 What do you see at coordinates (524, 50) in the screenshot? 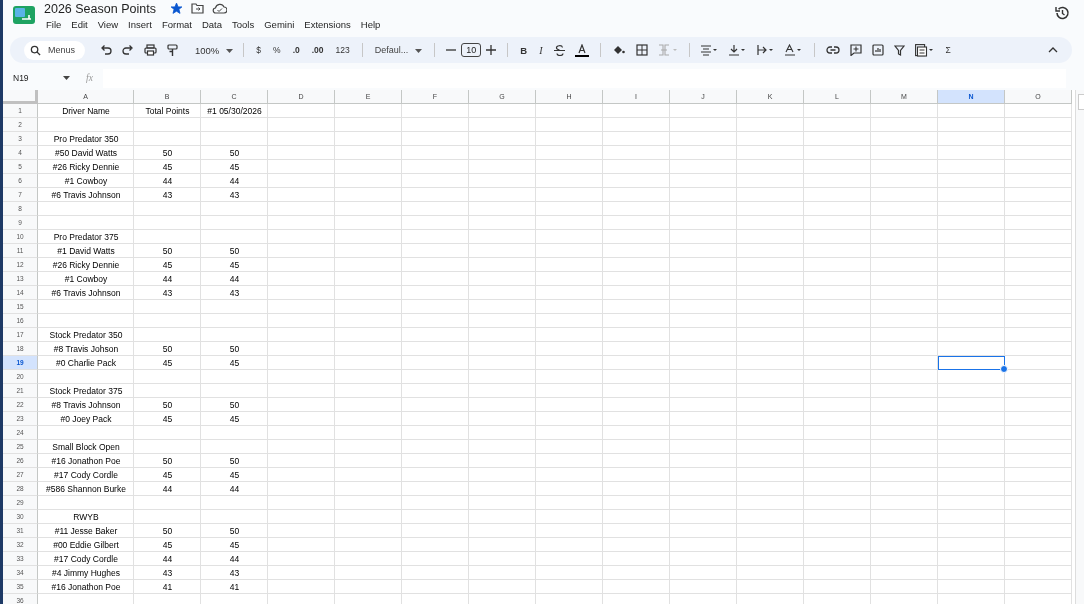
I see `bold-button: B` at bounding box center [524, 50].